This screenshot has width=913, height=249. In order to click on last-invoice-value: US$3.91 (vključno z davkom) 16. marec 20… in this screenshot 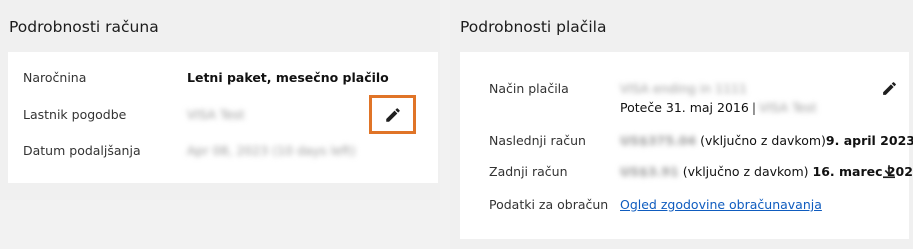, I will do `click(766, 171)`.